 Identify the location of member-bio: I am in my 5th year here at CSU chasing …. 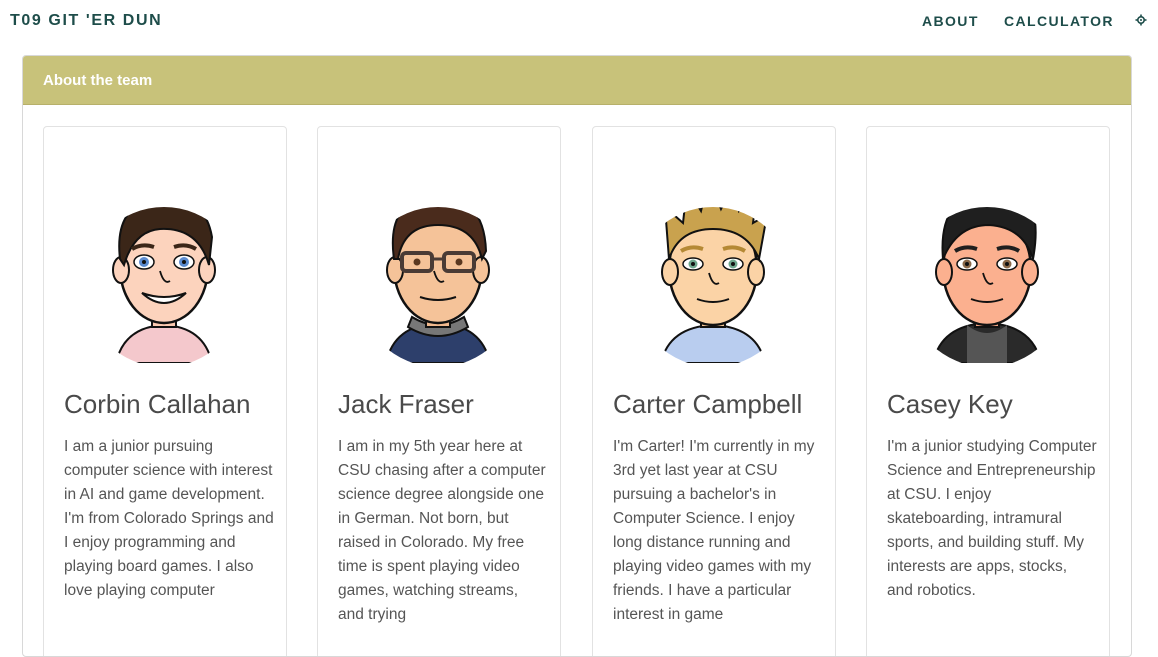
(442, 530).